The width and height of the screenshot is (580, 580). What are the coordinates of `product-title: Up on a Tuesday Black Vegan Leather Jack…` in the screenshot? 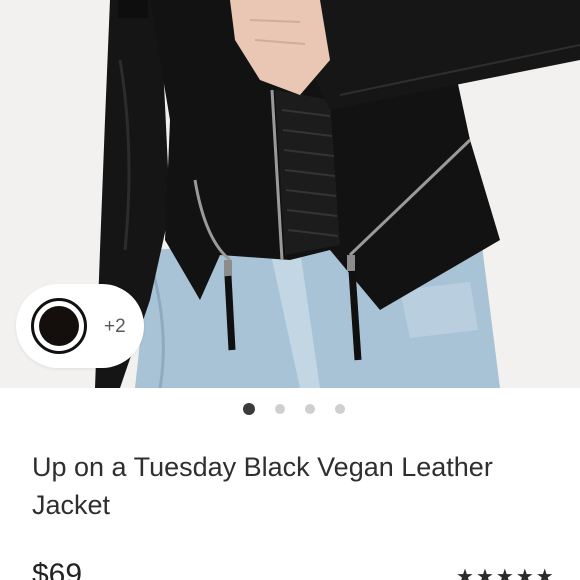 It's located at (262, 486).